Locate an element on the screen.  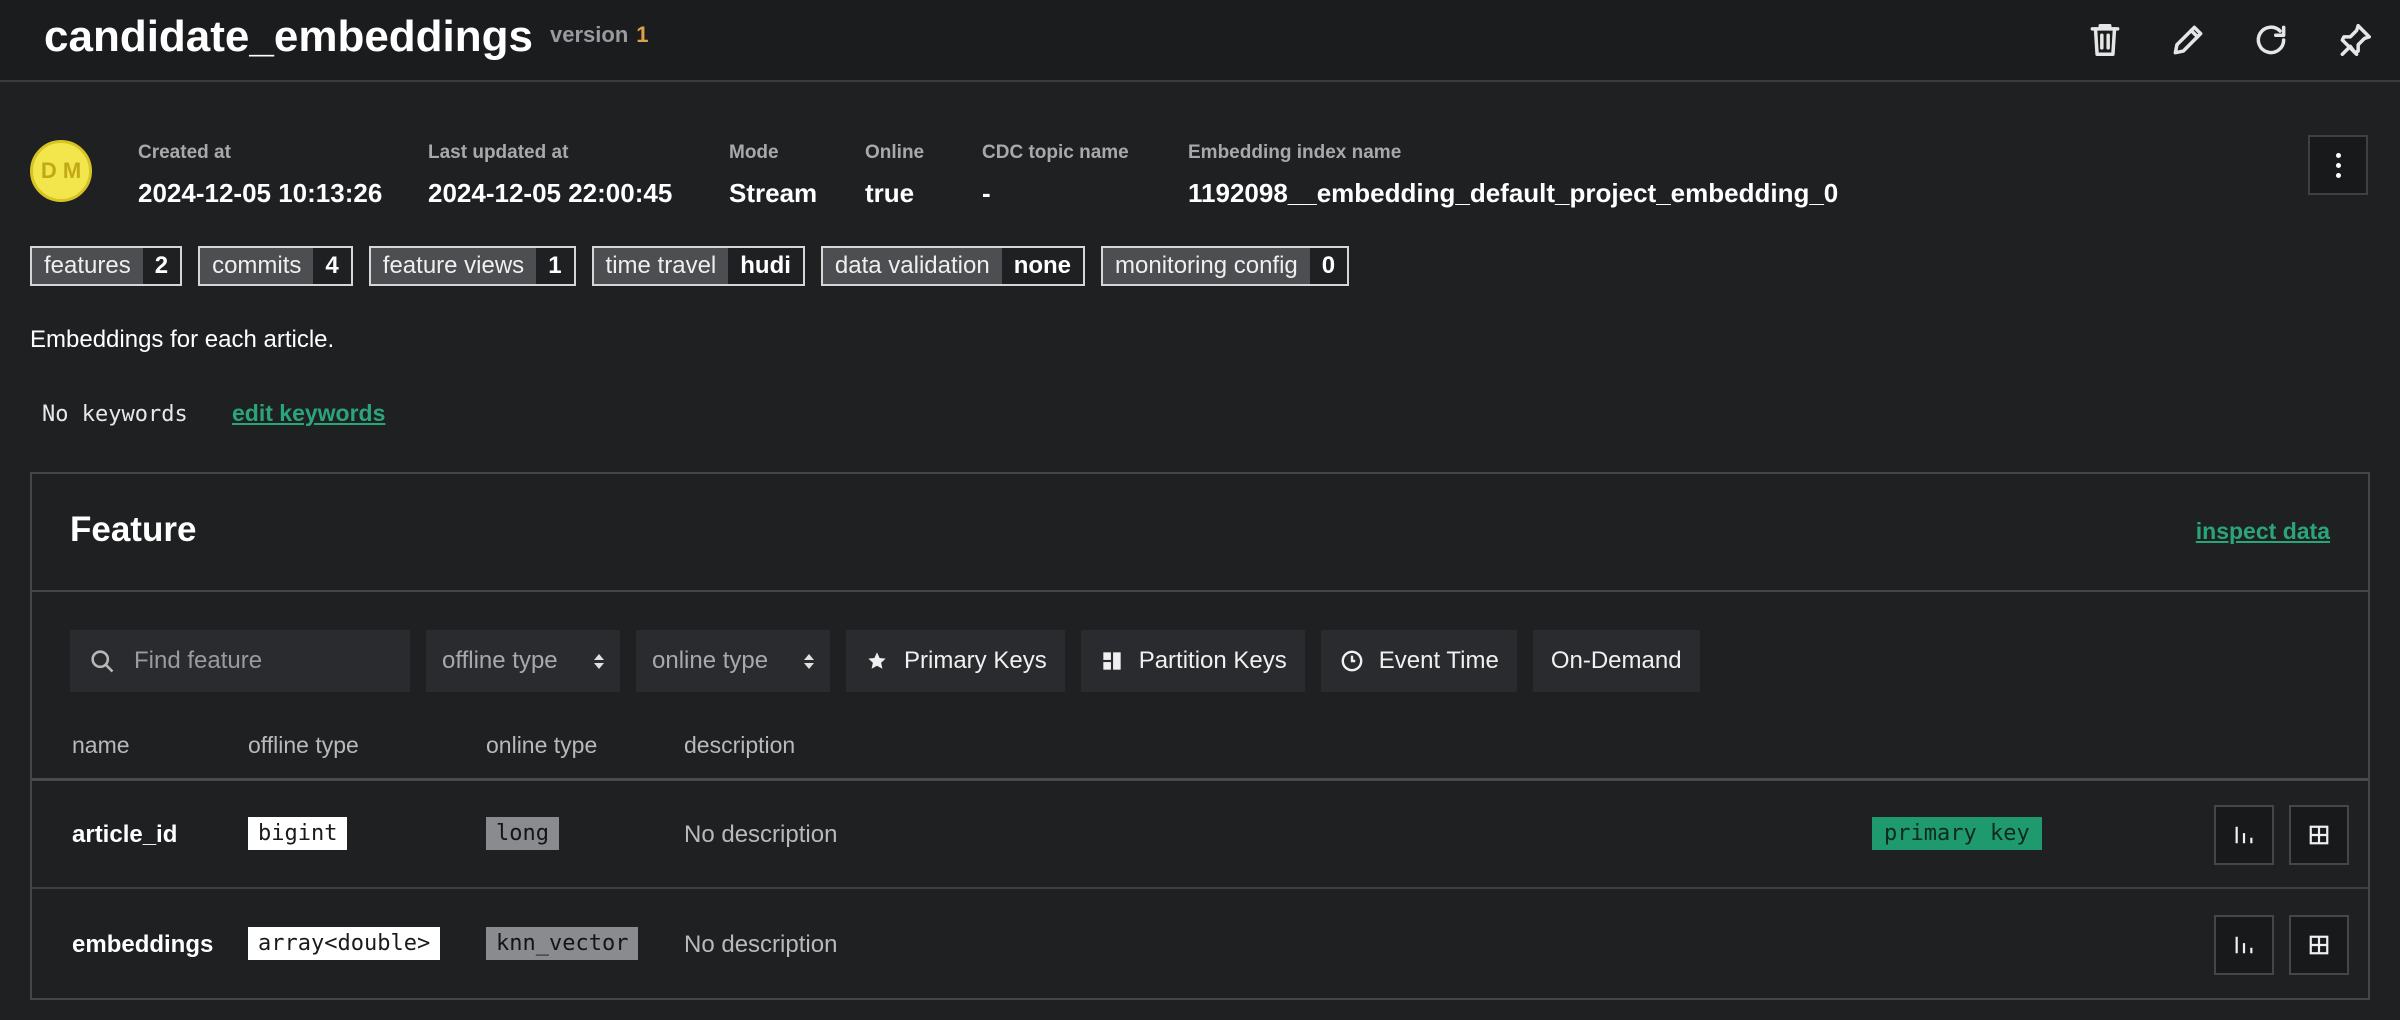
meta-value: 2024-12-05 22:00:45 is located at coordinates (550, 193).